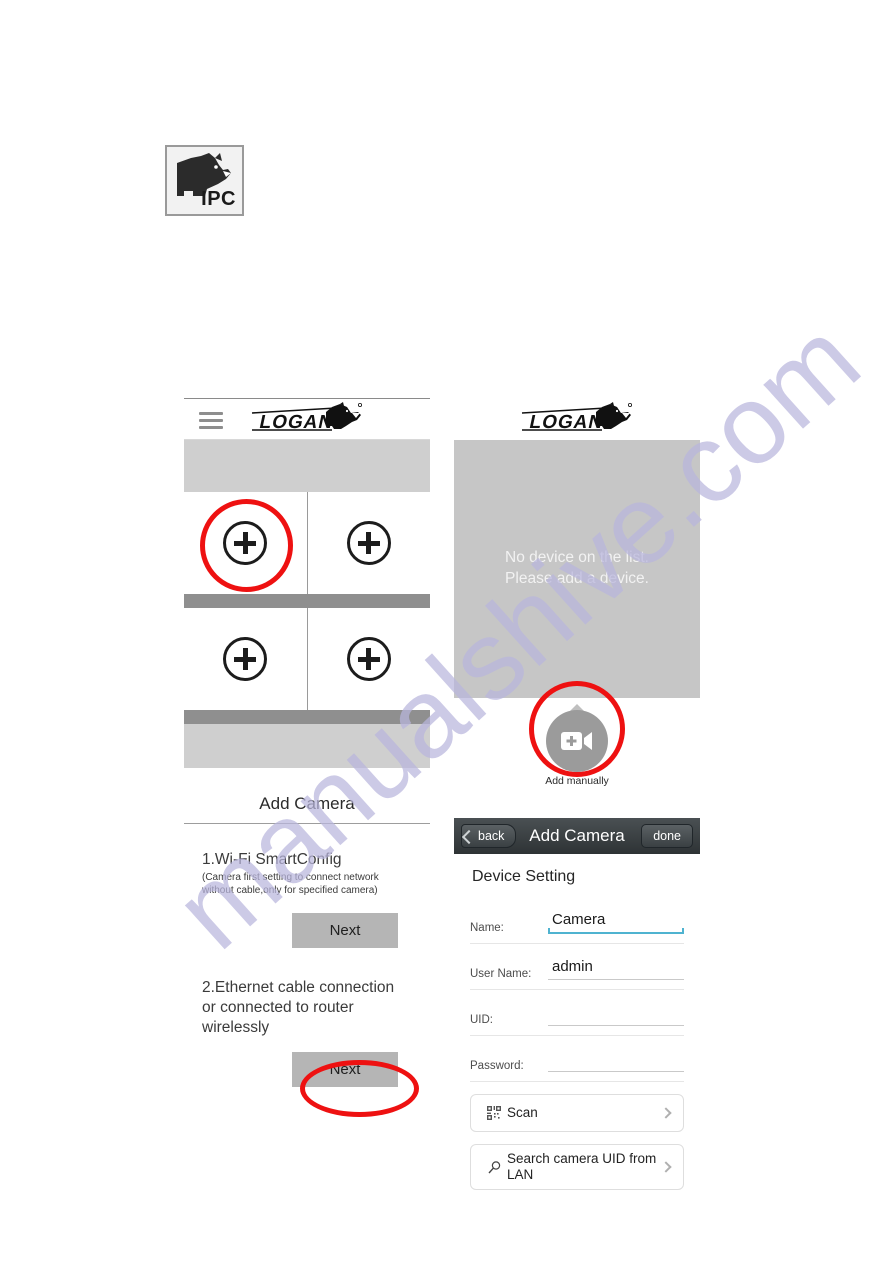 The image size is (893, 1263). I want to click on left-app-header: LOGAN, so click(307, 419).